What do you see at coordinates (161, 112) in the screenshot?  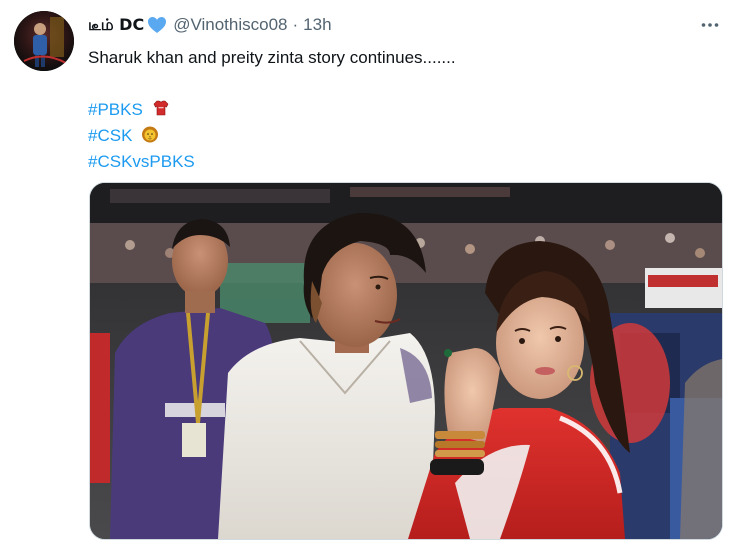 I see `red-jersey-emoji` at bounding box center [161, 112].